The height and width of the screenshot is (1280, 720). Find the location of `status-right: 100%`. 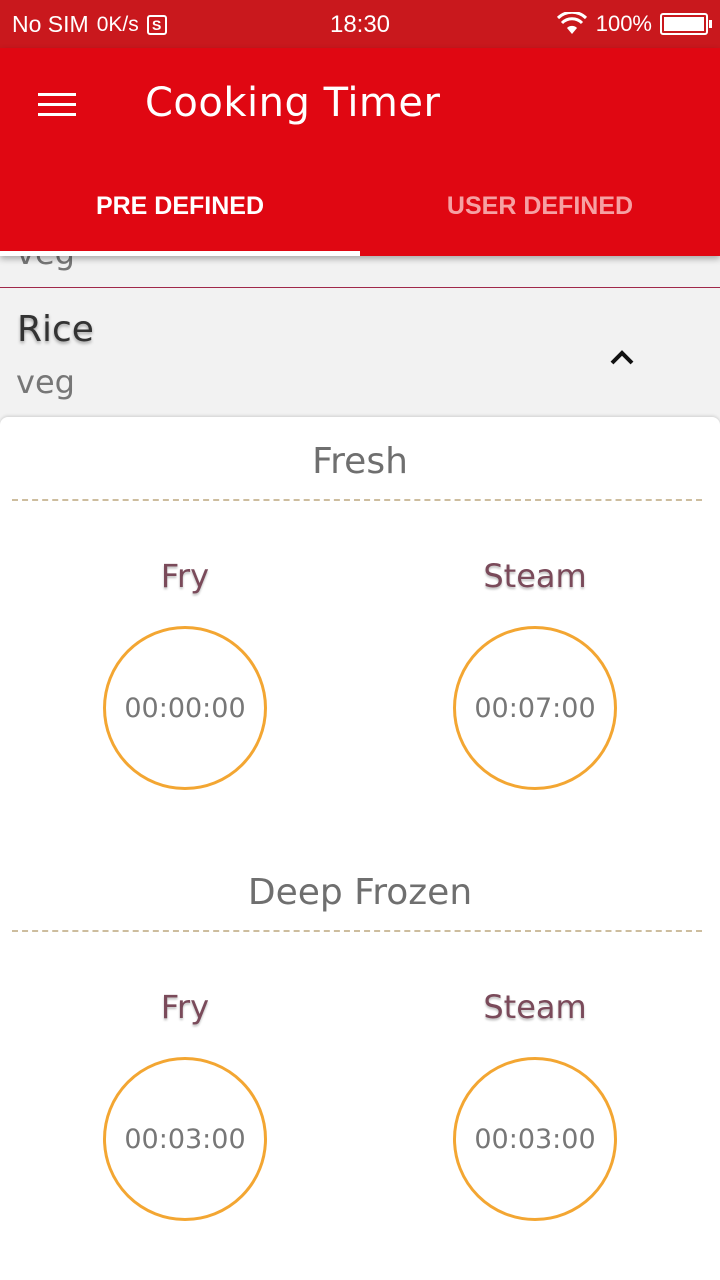

status-right: 100% is located at coordinates (634, 24).